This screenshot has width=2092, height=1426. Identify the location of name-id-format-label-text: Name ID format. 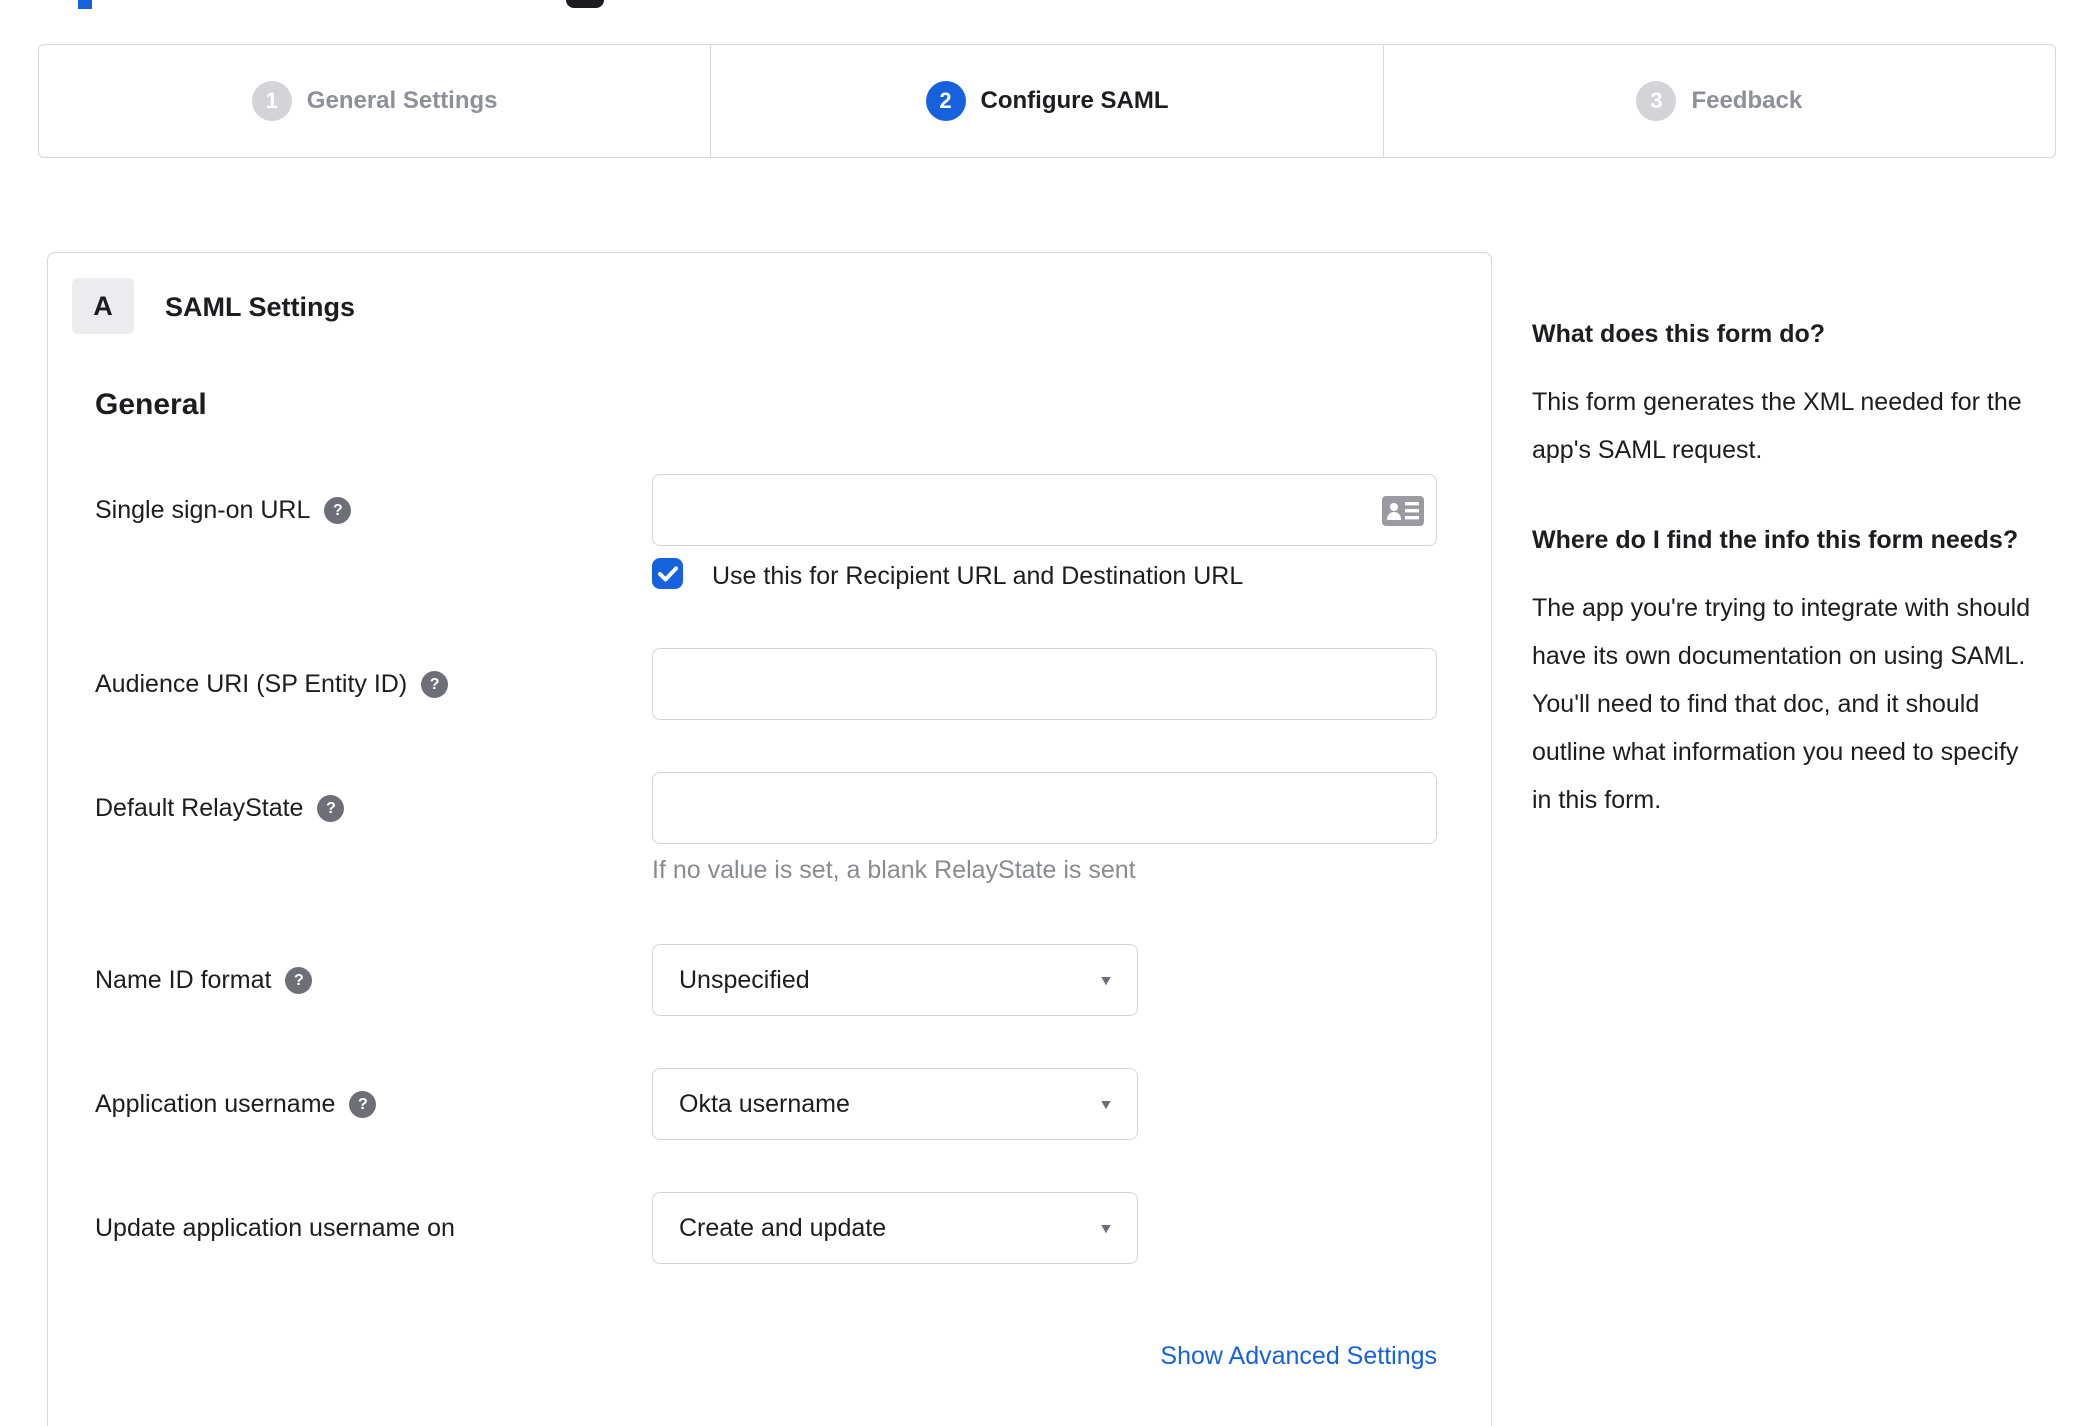
(183, 980).